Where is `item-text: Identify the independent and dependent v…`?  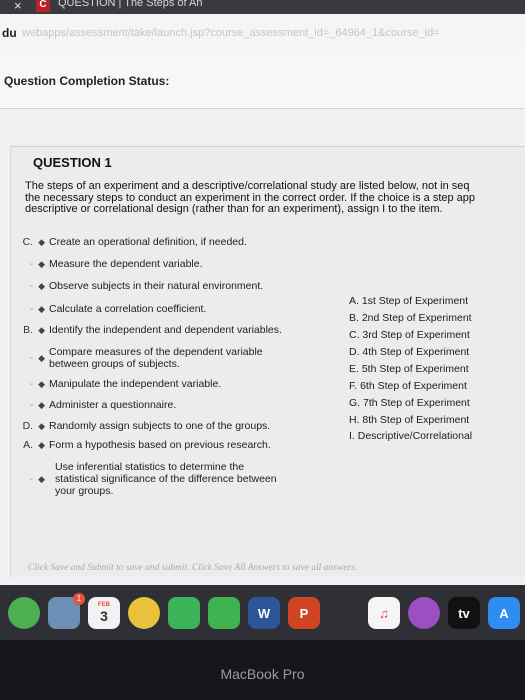 item-text: Identify the independent and dependent v… is located at coordinates (165, 330).